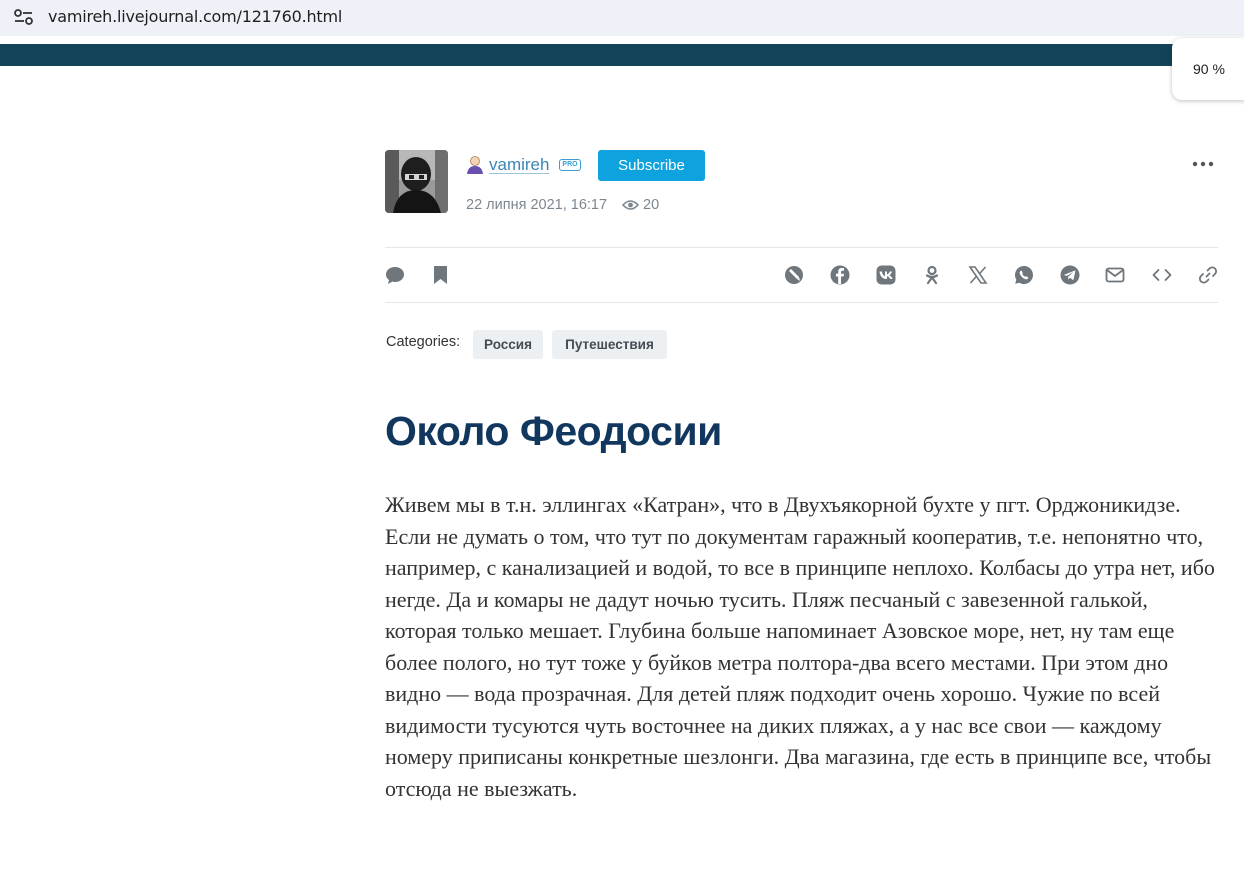  What do you see at coordinates (1162, 275) in the screenshot?
I see `embed-icon` at bounding box center [1162, 275].